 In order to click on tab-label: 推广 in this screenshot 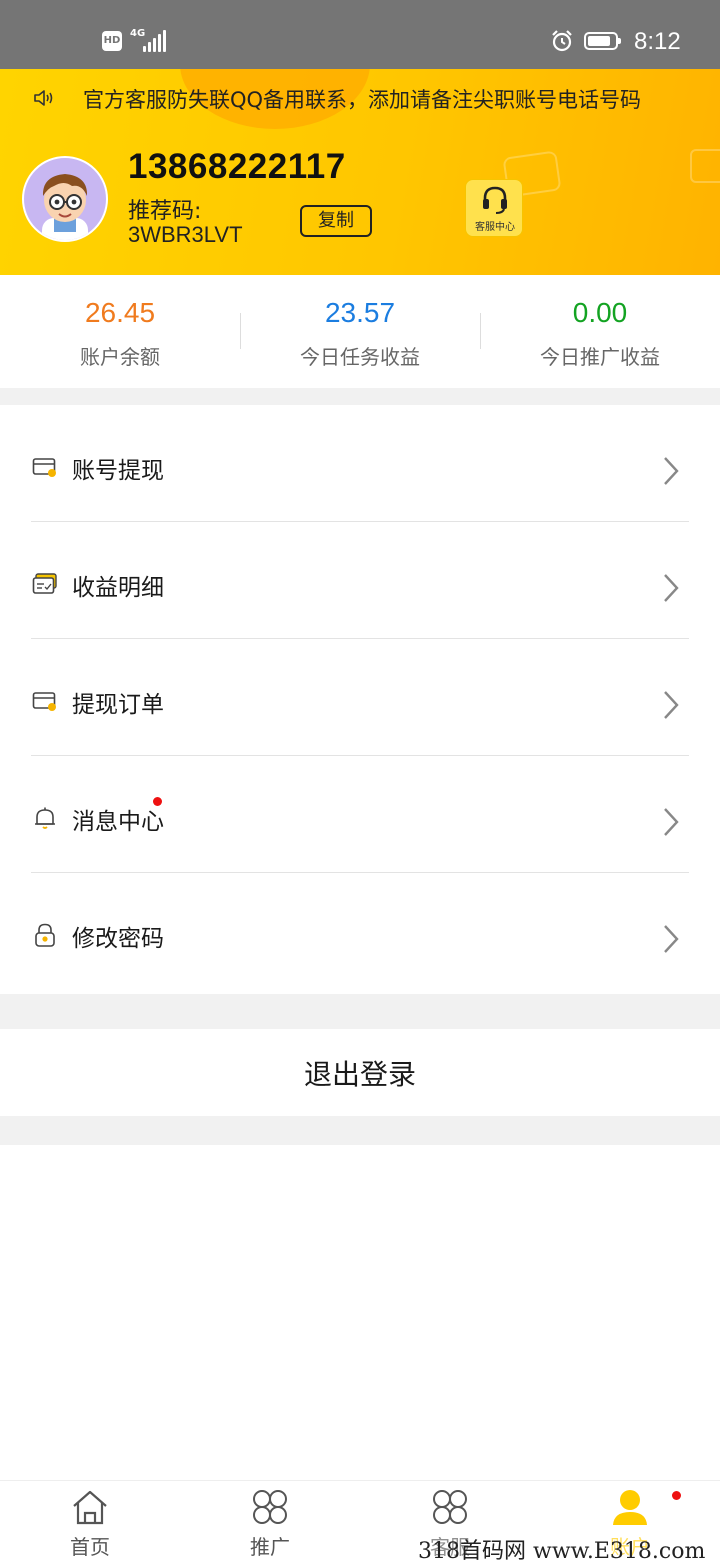, I will do `click(270, 1547)`.